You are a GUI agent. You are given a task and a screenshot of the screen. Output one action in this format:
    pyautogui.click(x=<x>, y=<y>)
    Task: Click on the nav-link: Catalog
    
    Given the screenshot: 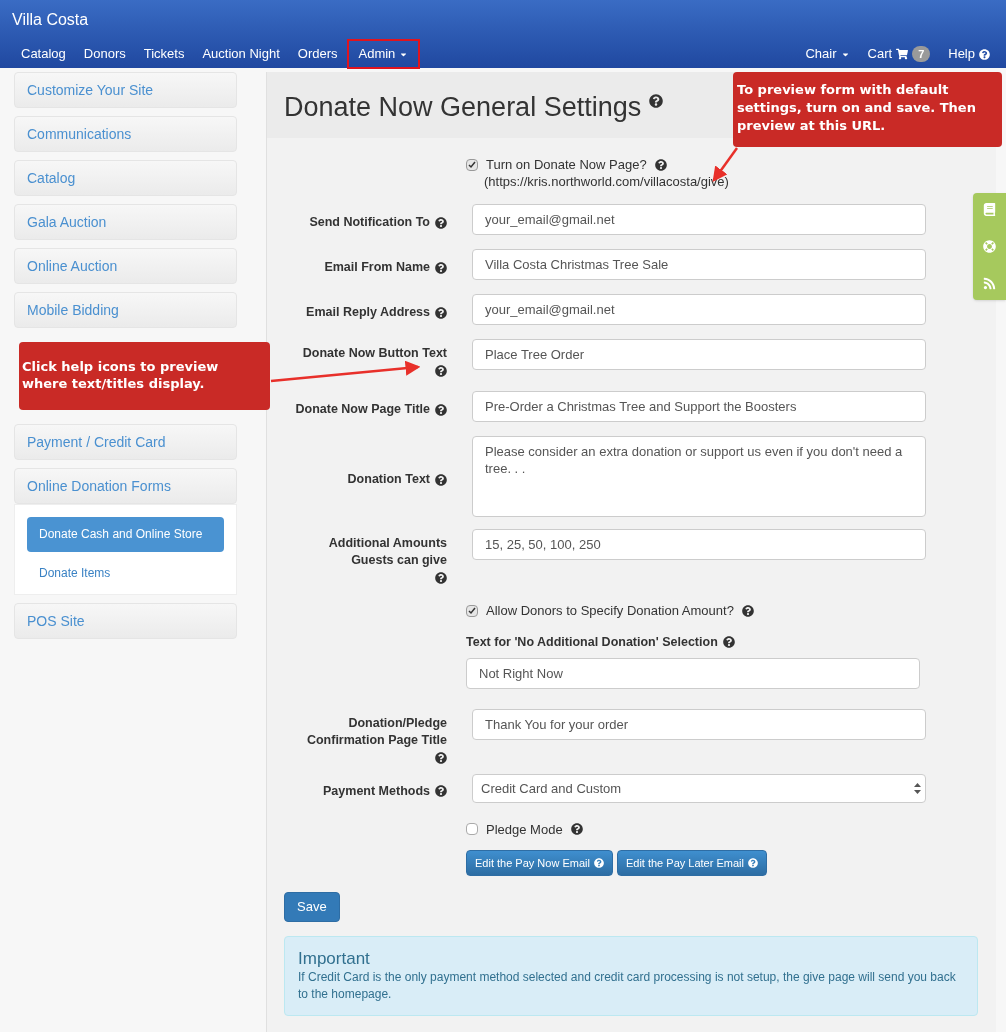 What is the action you would take?
    pyautogui.click(x=43, y=54)
    